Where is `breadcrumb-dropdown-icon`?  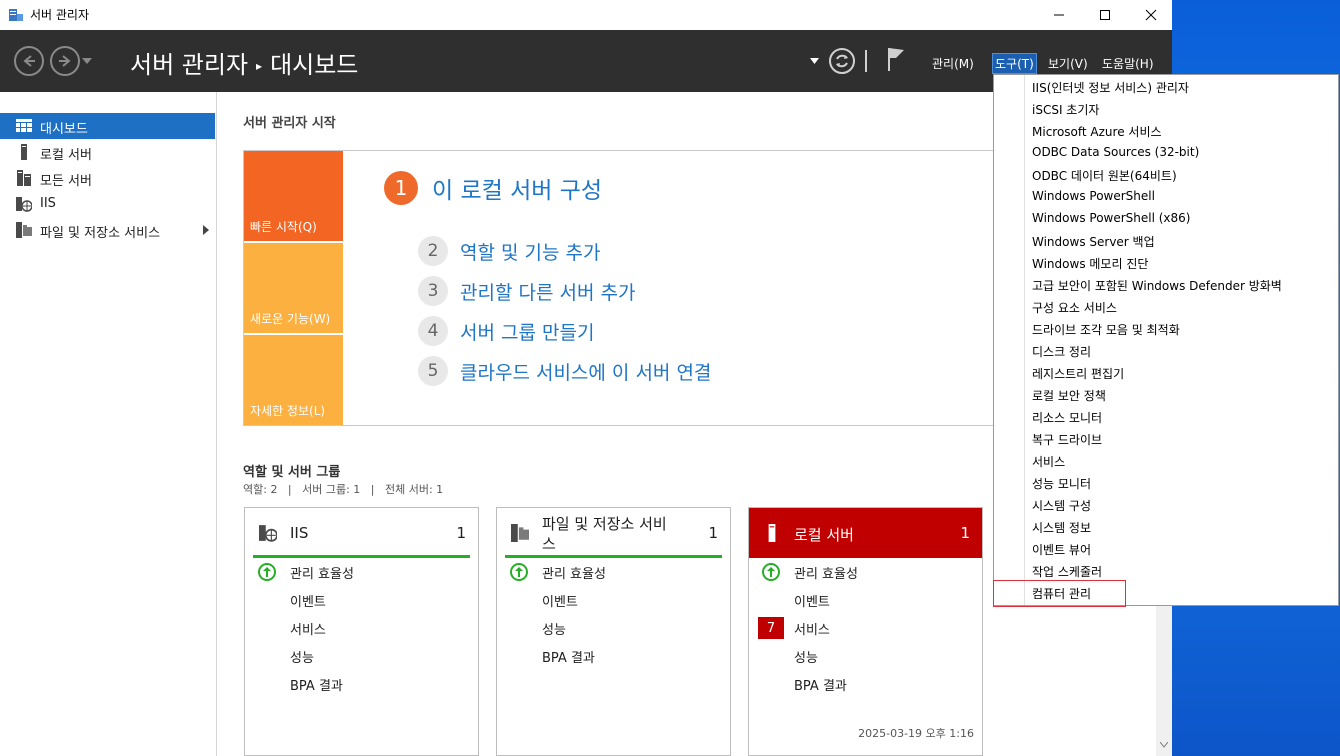 breadcrumb-dropdown-icon is located at coordinates (814, 61).